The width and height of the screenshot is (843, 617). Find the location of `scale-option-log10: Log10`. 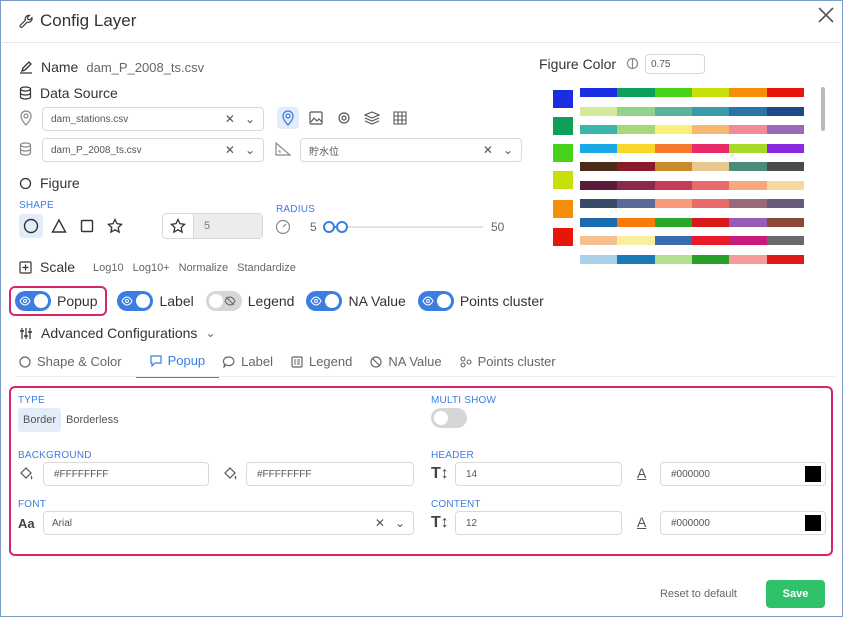

scale-option-log10: Log10 is located at coordinates (108, 268).